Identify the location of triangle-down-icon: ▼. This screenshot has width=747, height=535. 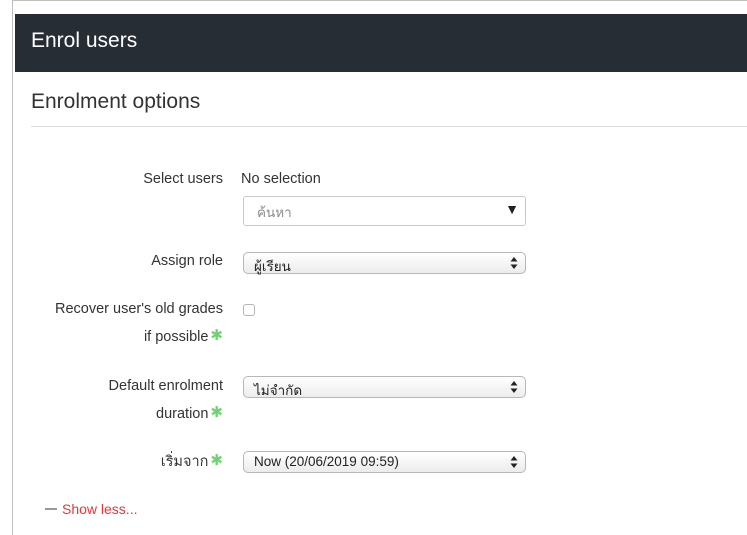
(512, 209).